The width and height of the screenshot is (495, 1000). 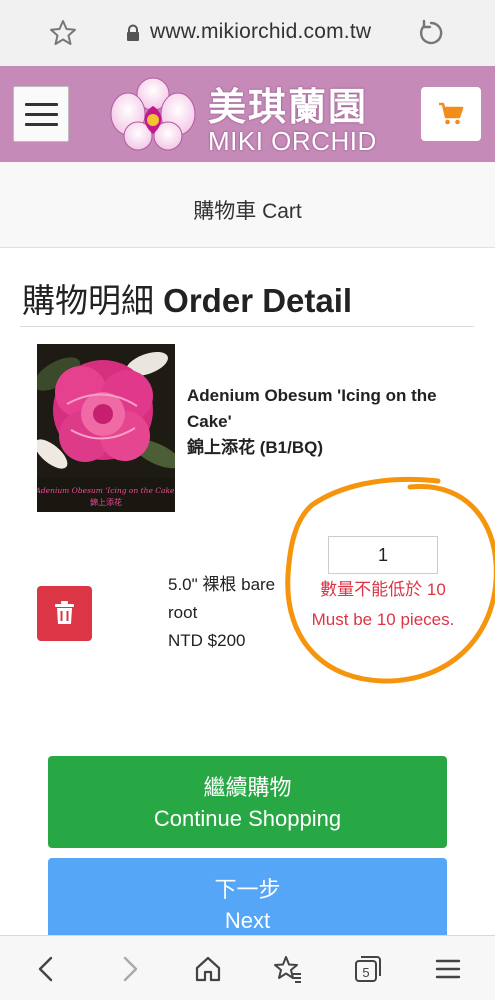 What do you see at coordinates (258, 300) in the screenshot?
I see `order-title-en: Order Detail` at bounding box center [258, 300].